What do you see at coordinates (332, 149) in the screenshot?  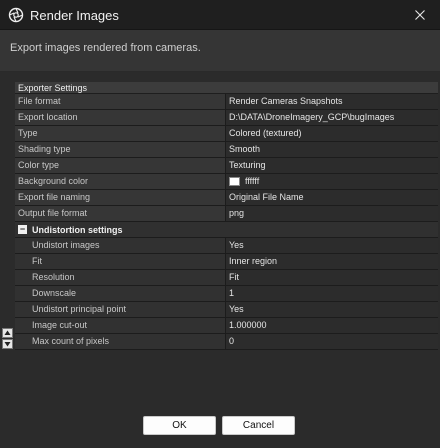 I see `property-value: Smooth` at bounding box center [332, 149].